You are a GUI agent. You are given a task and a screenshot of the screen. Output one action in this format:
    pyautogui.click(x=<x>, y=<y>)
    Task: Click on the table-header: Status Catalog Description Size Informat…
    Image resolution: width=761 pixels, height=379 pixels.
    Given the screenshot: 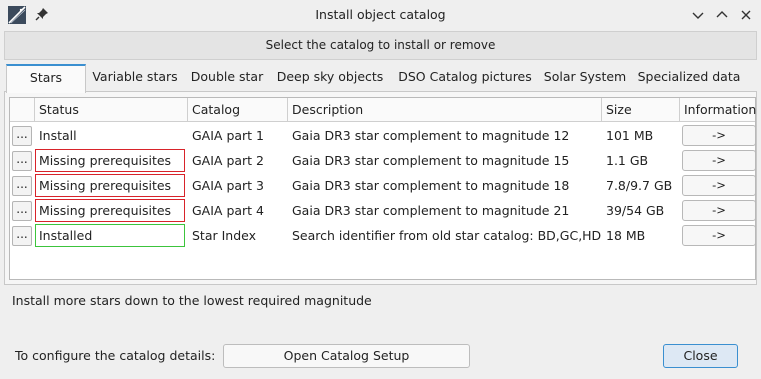 What is the action you would take?
    pyautogui.click(x=383, y=110)
    